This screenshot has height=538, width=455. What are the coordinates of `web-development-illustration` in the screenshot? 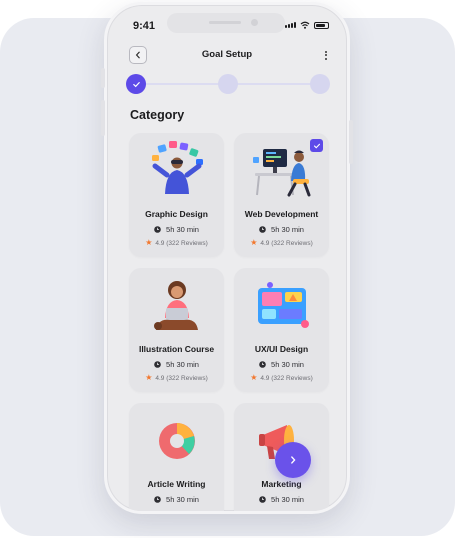 It's located at (281, 172).